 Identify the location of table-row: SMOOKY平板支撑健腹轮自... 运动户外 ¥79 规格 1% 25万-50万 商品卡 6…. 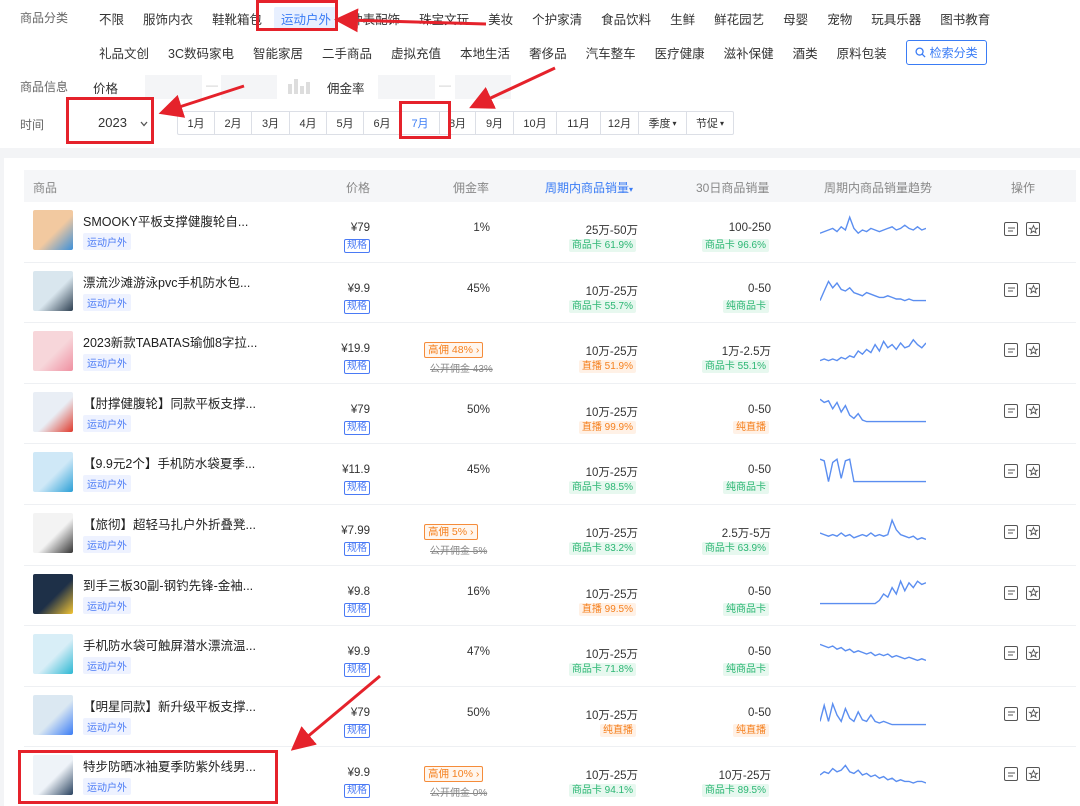
(550, 232).